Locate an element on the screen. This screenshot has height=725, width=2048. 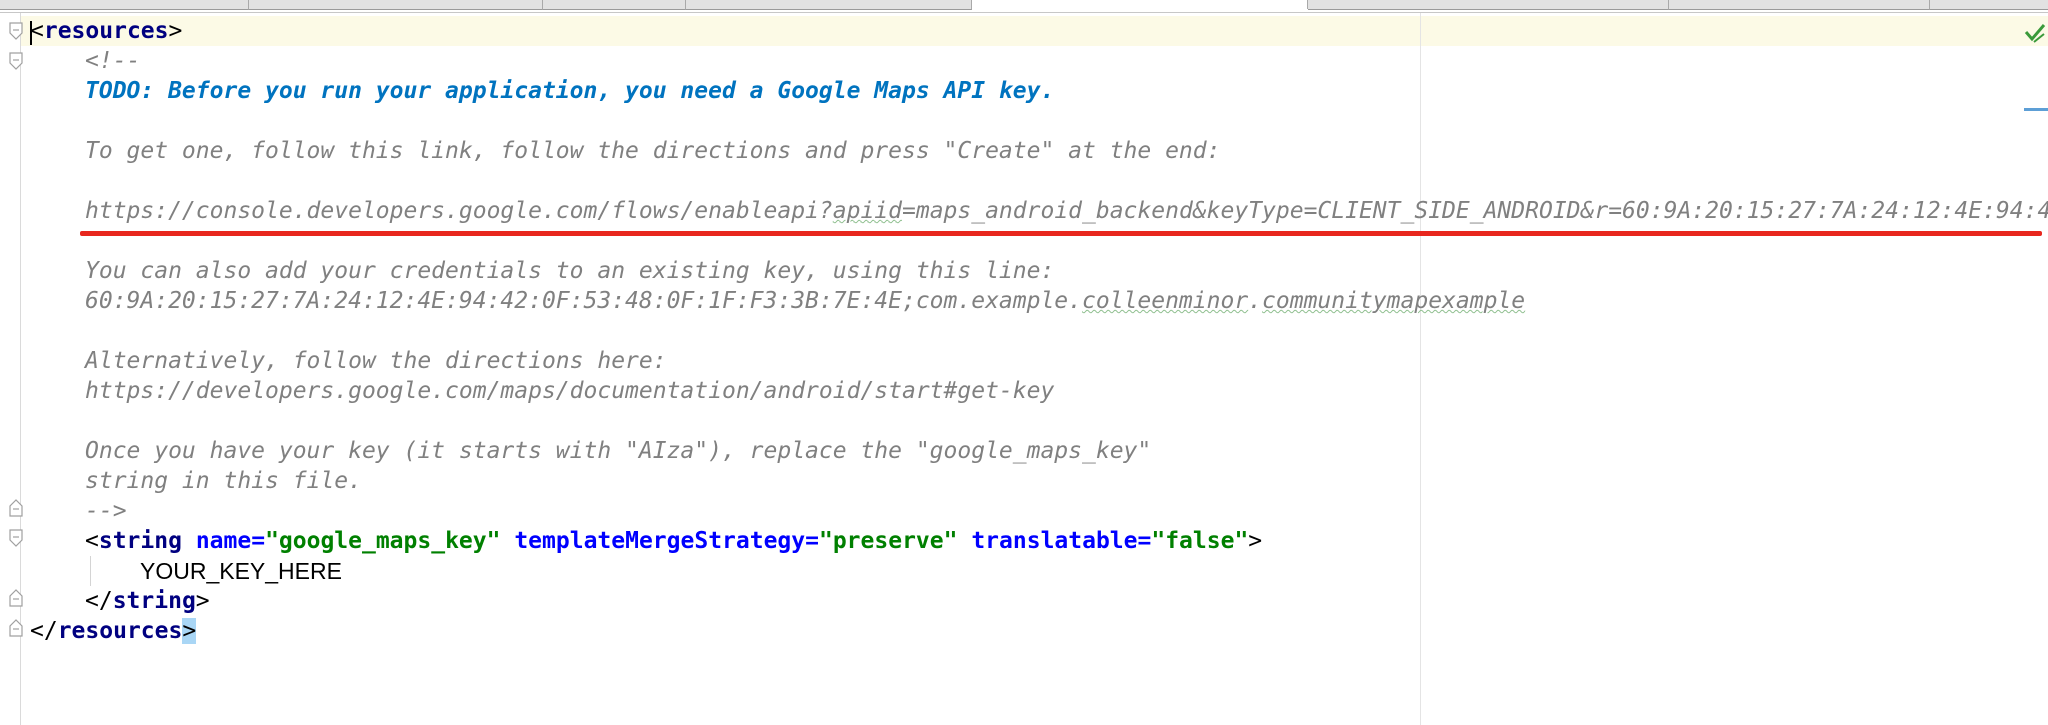
attribute-name: name is located at coordinates (223, 541).